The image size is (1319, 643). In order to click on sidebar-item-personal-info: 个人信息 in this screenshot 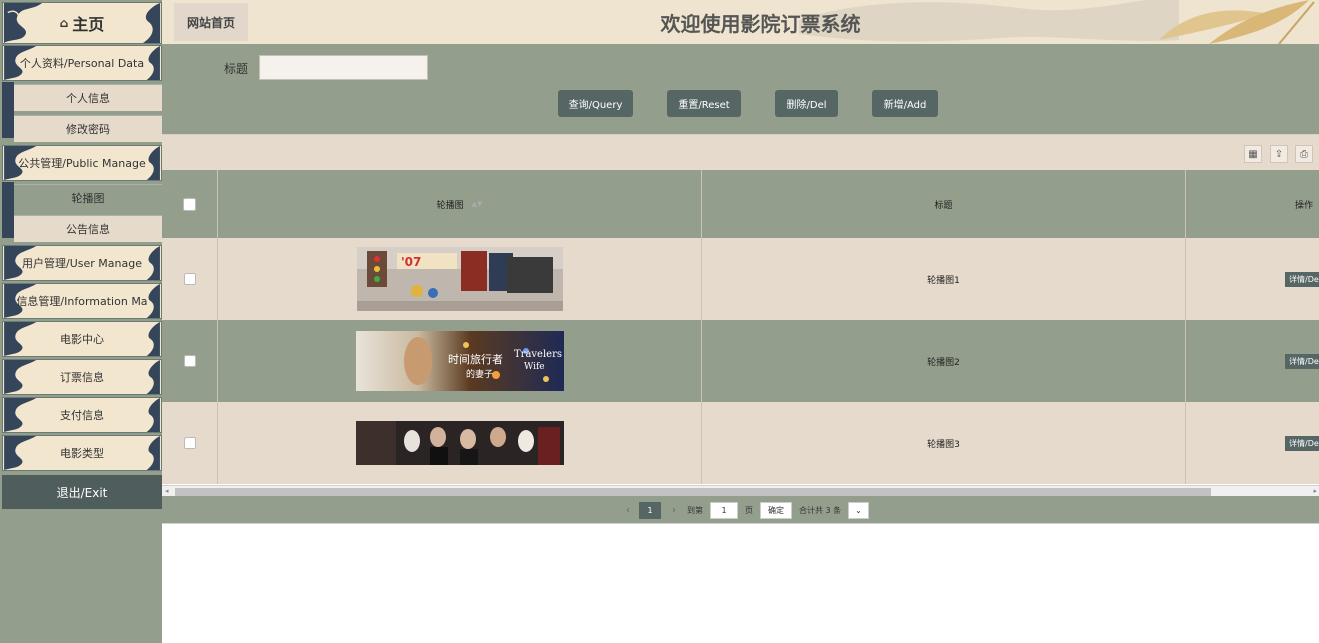, I will do `click(88, 97)`.